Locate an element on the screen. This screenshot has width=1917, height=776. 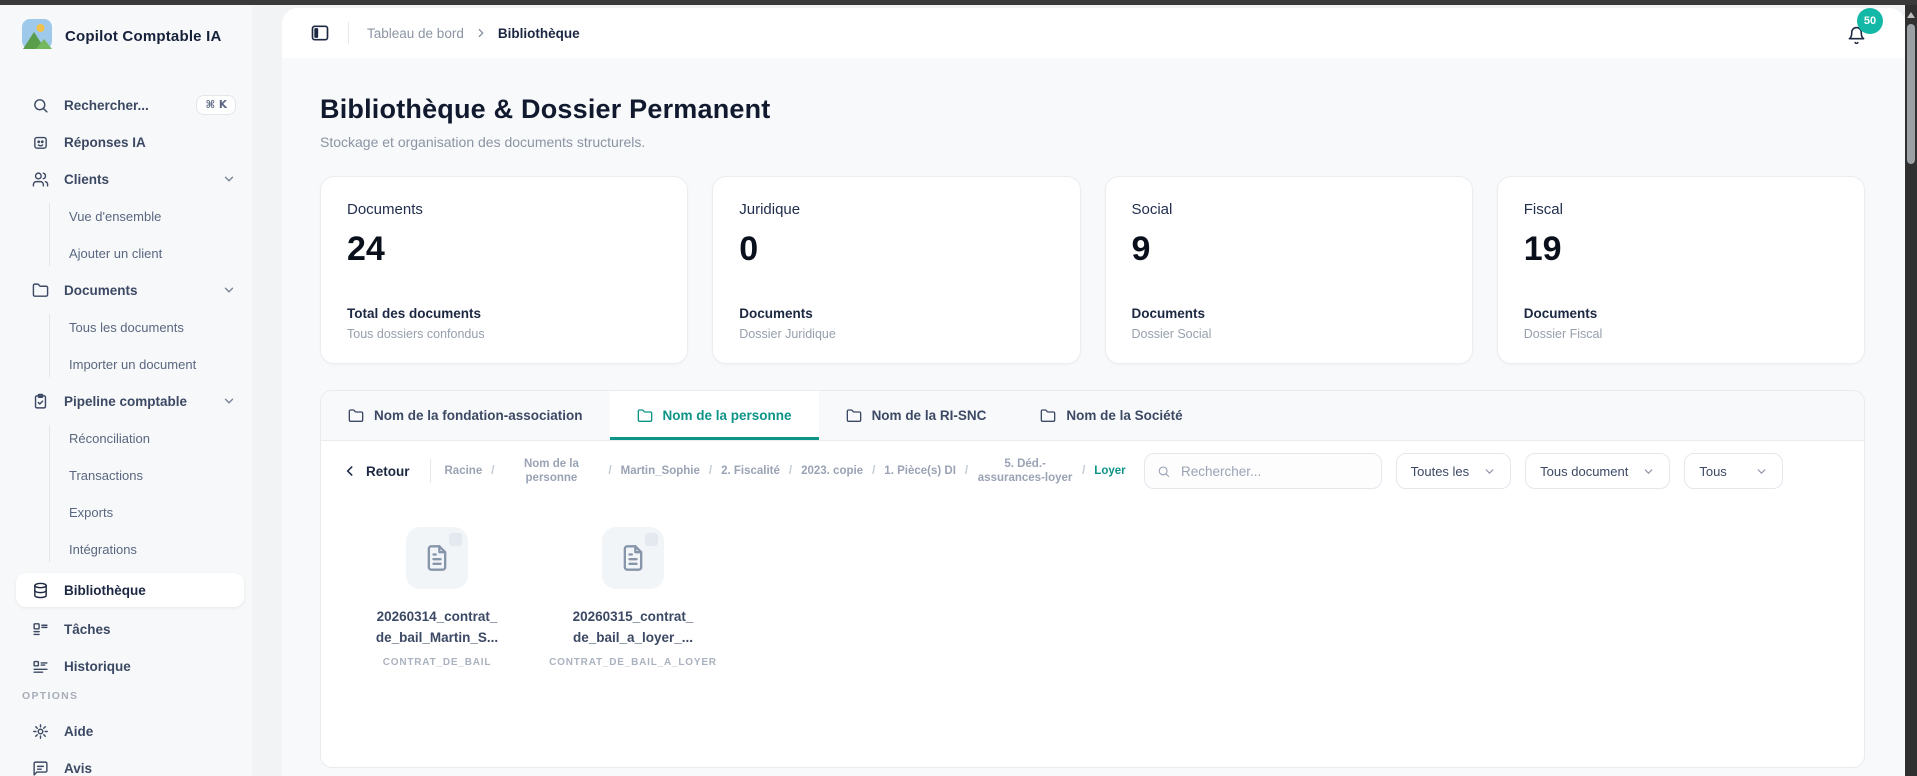
sidebar-item-label: Historique is located at coordinates (97, 666).